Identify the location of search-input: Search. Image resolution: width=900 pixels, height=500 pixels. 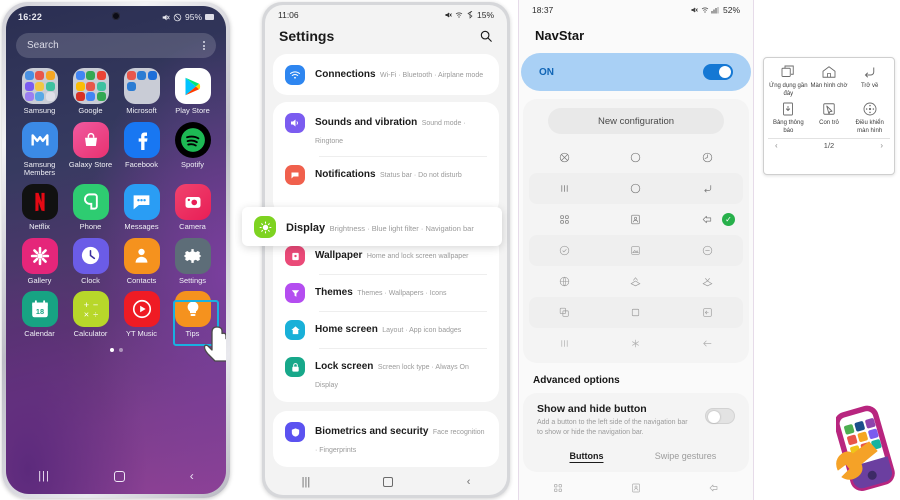
(116, 45).